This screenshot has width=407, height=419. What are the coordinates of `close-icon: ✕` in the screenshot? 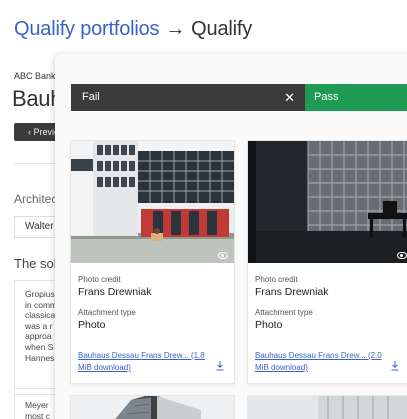 It's located at (289, 97).